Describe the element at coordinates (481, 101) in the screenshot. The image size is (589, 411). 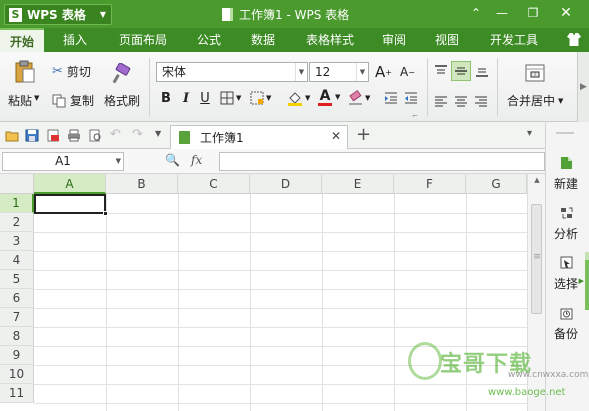
I see `align-right-button` at that location.